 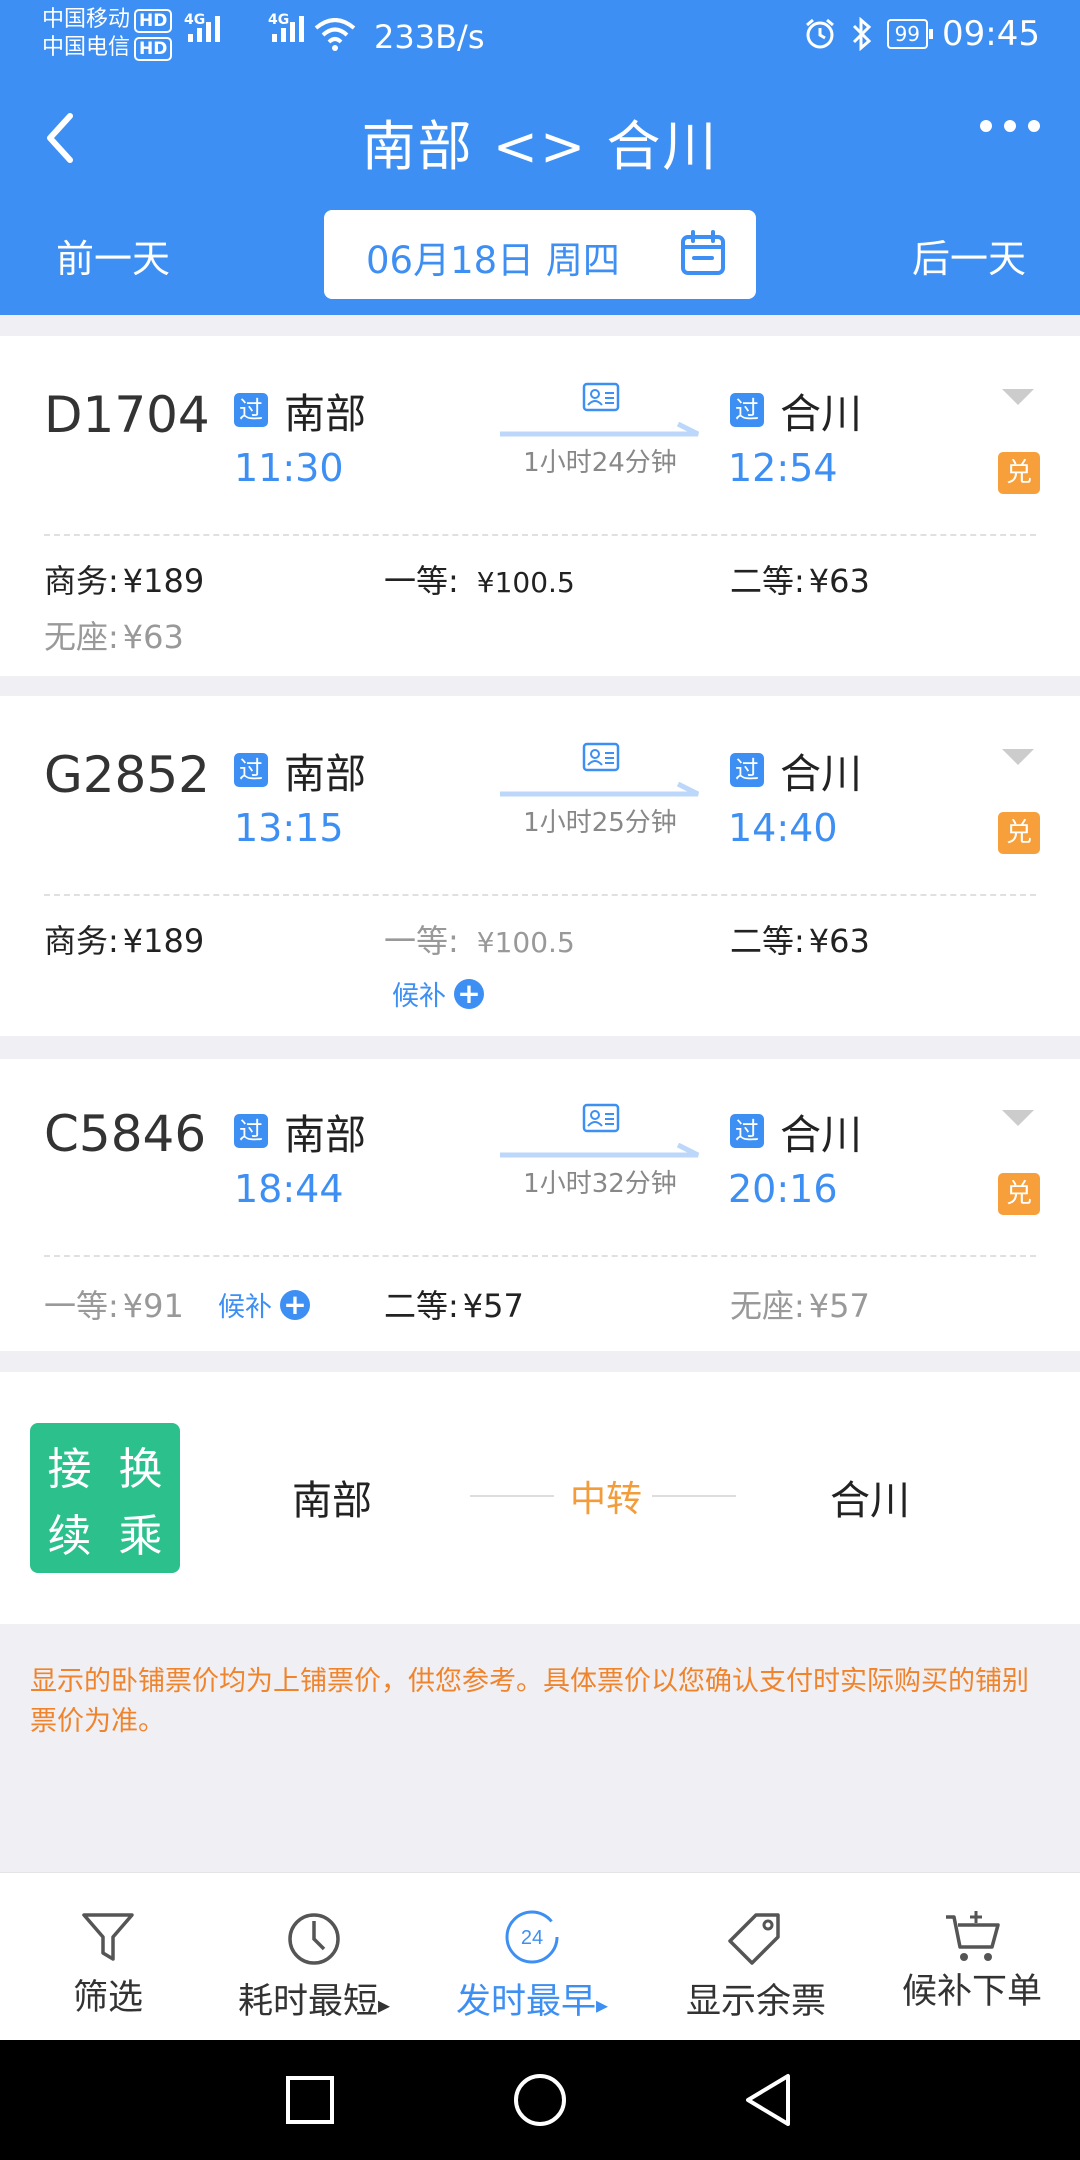 What do you see at coordinates (86, 19) in the screenshot?
I see `carrier-1: 中国移动` at bounding box center [86, 19].